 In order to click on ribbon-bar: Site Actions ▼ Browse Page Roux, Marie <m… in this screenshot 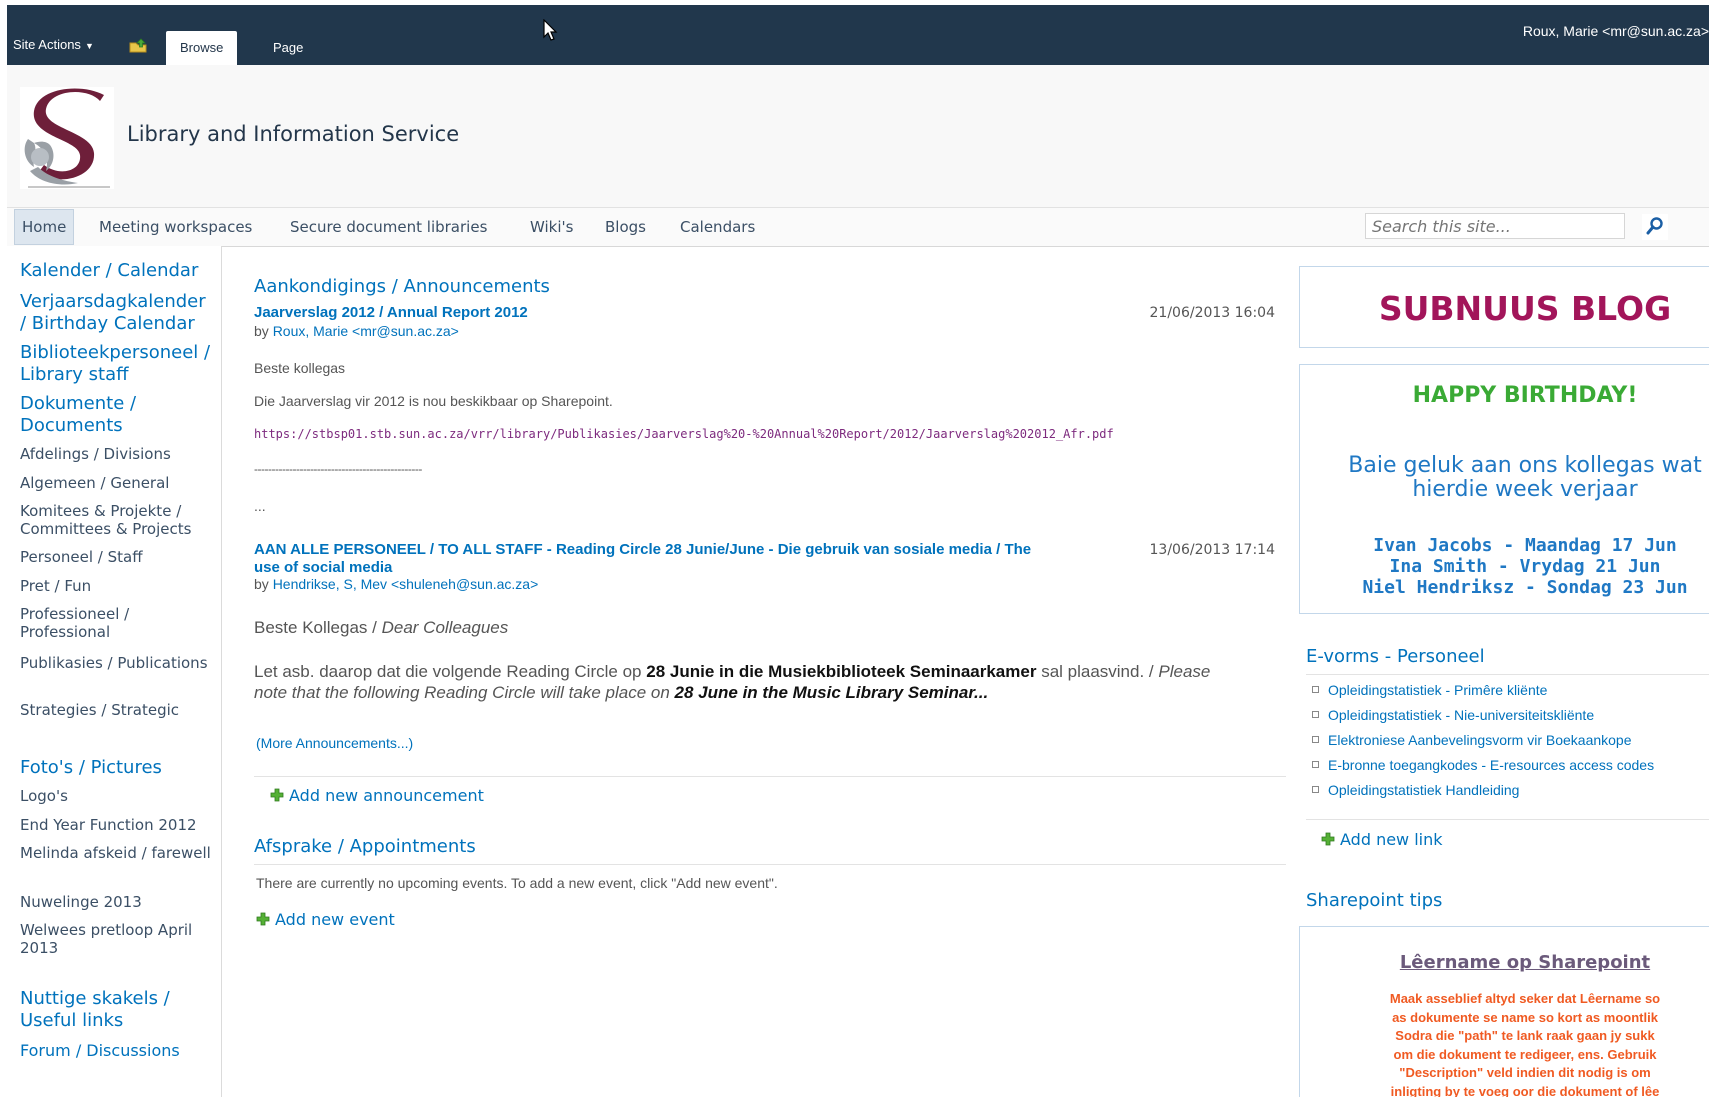, I will do `click(858, 35)`.